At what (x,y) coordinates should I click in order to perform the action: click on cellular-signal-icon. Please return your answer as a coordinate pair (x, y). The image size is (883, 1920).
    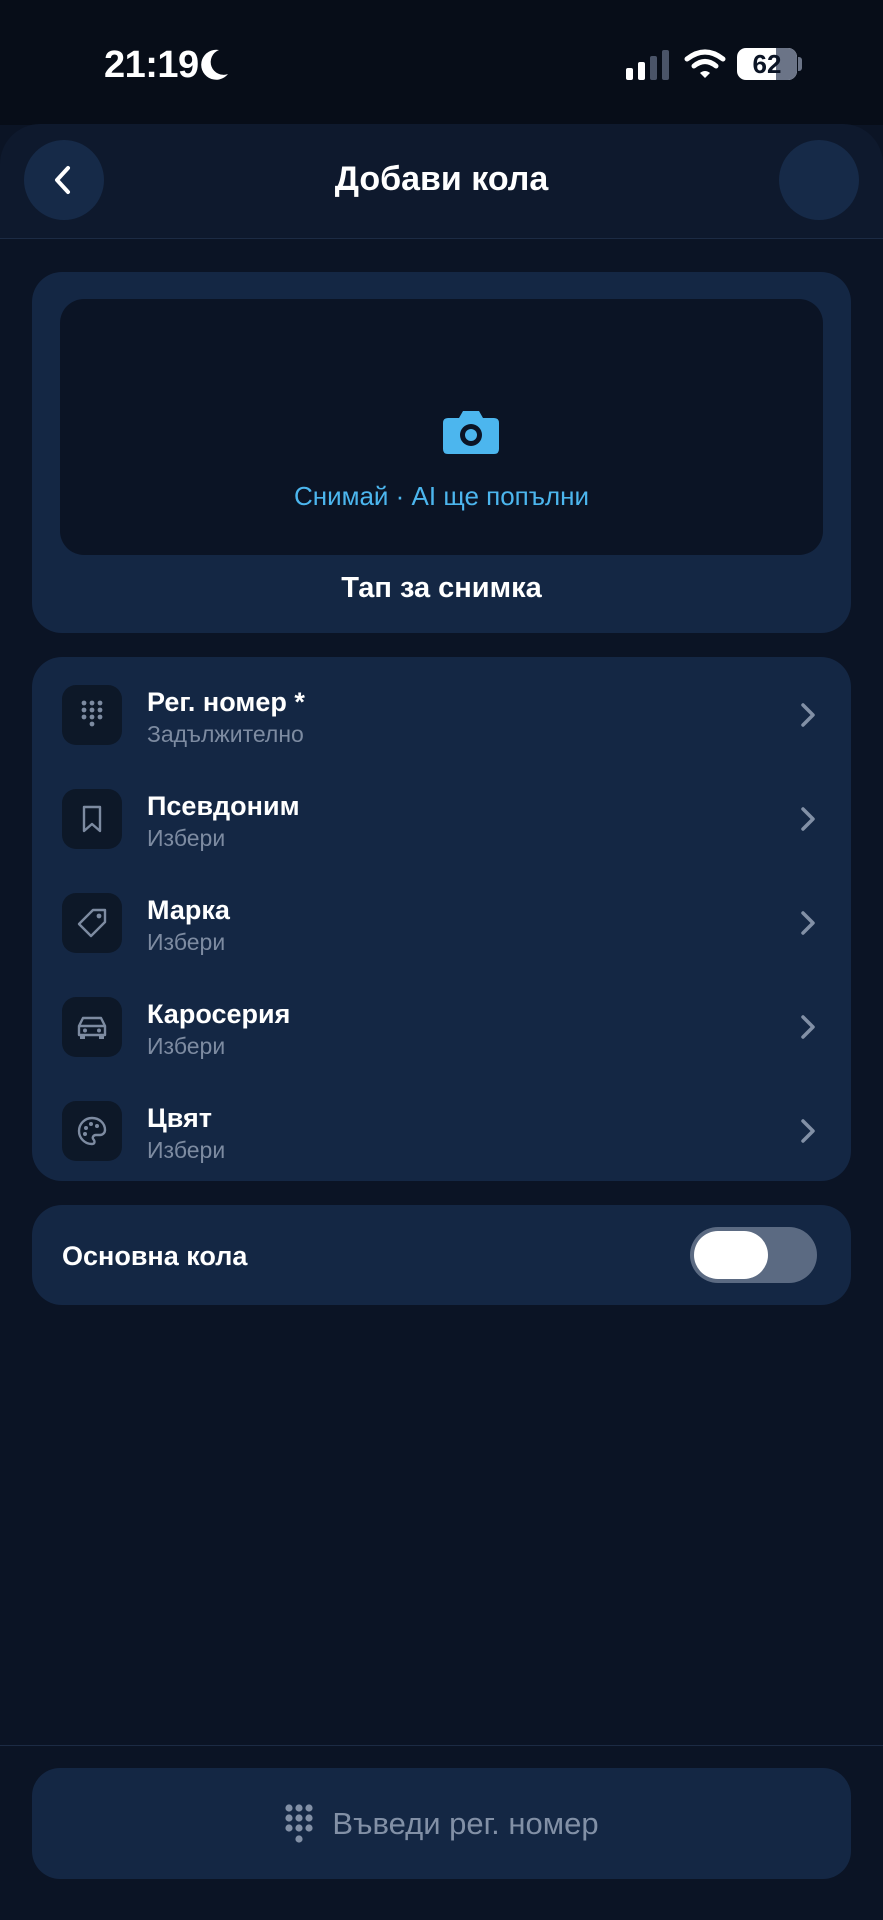
    Looking at the image, I should click on (647, 65).